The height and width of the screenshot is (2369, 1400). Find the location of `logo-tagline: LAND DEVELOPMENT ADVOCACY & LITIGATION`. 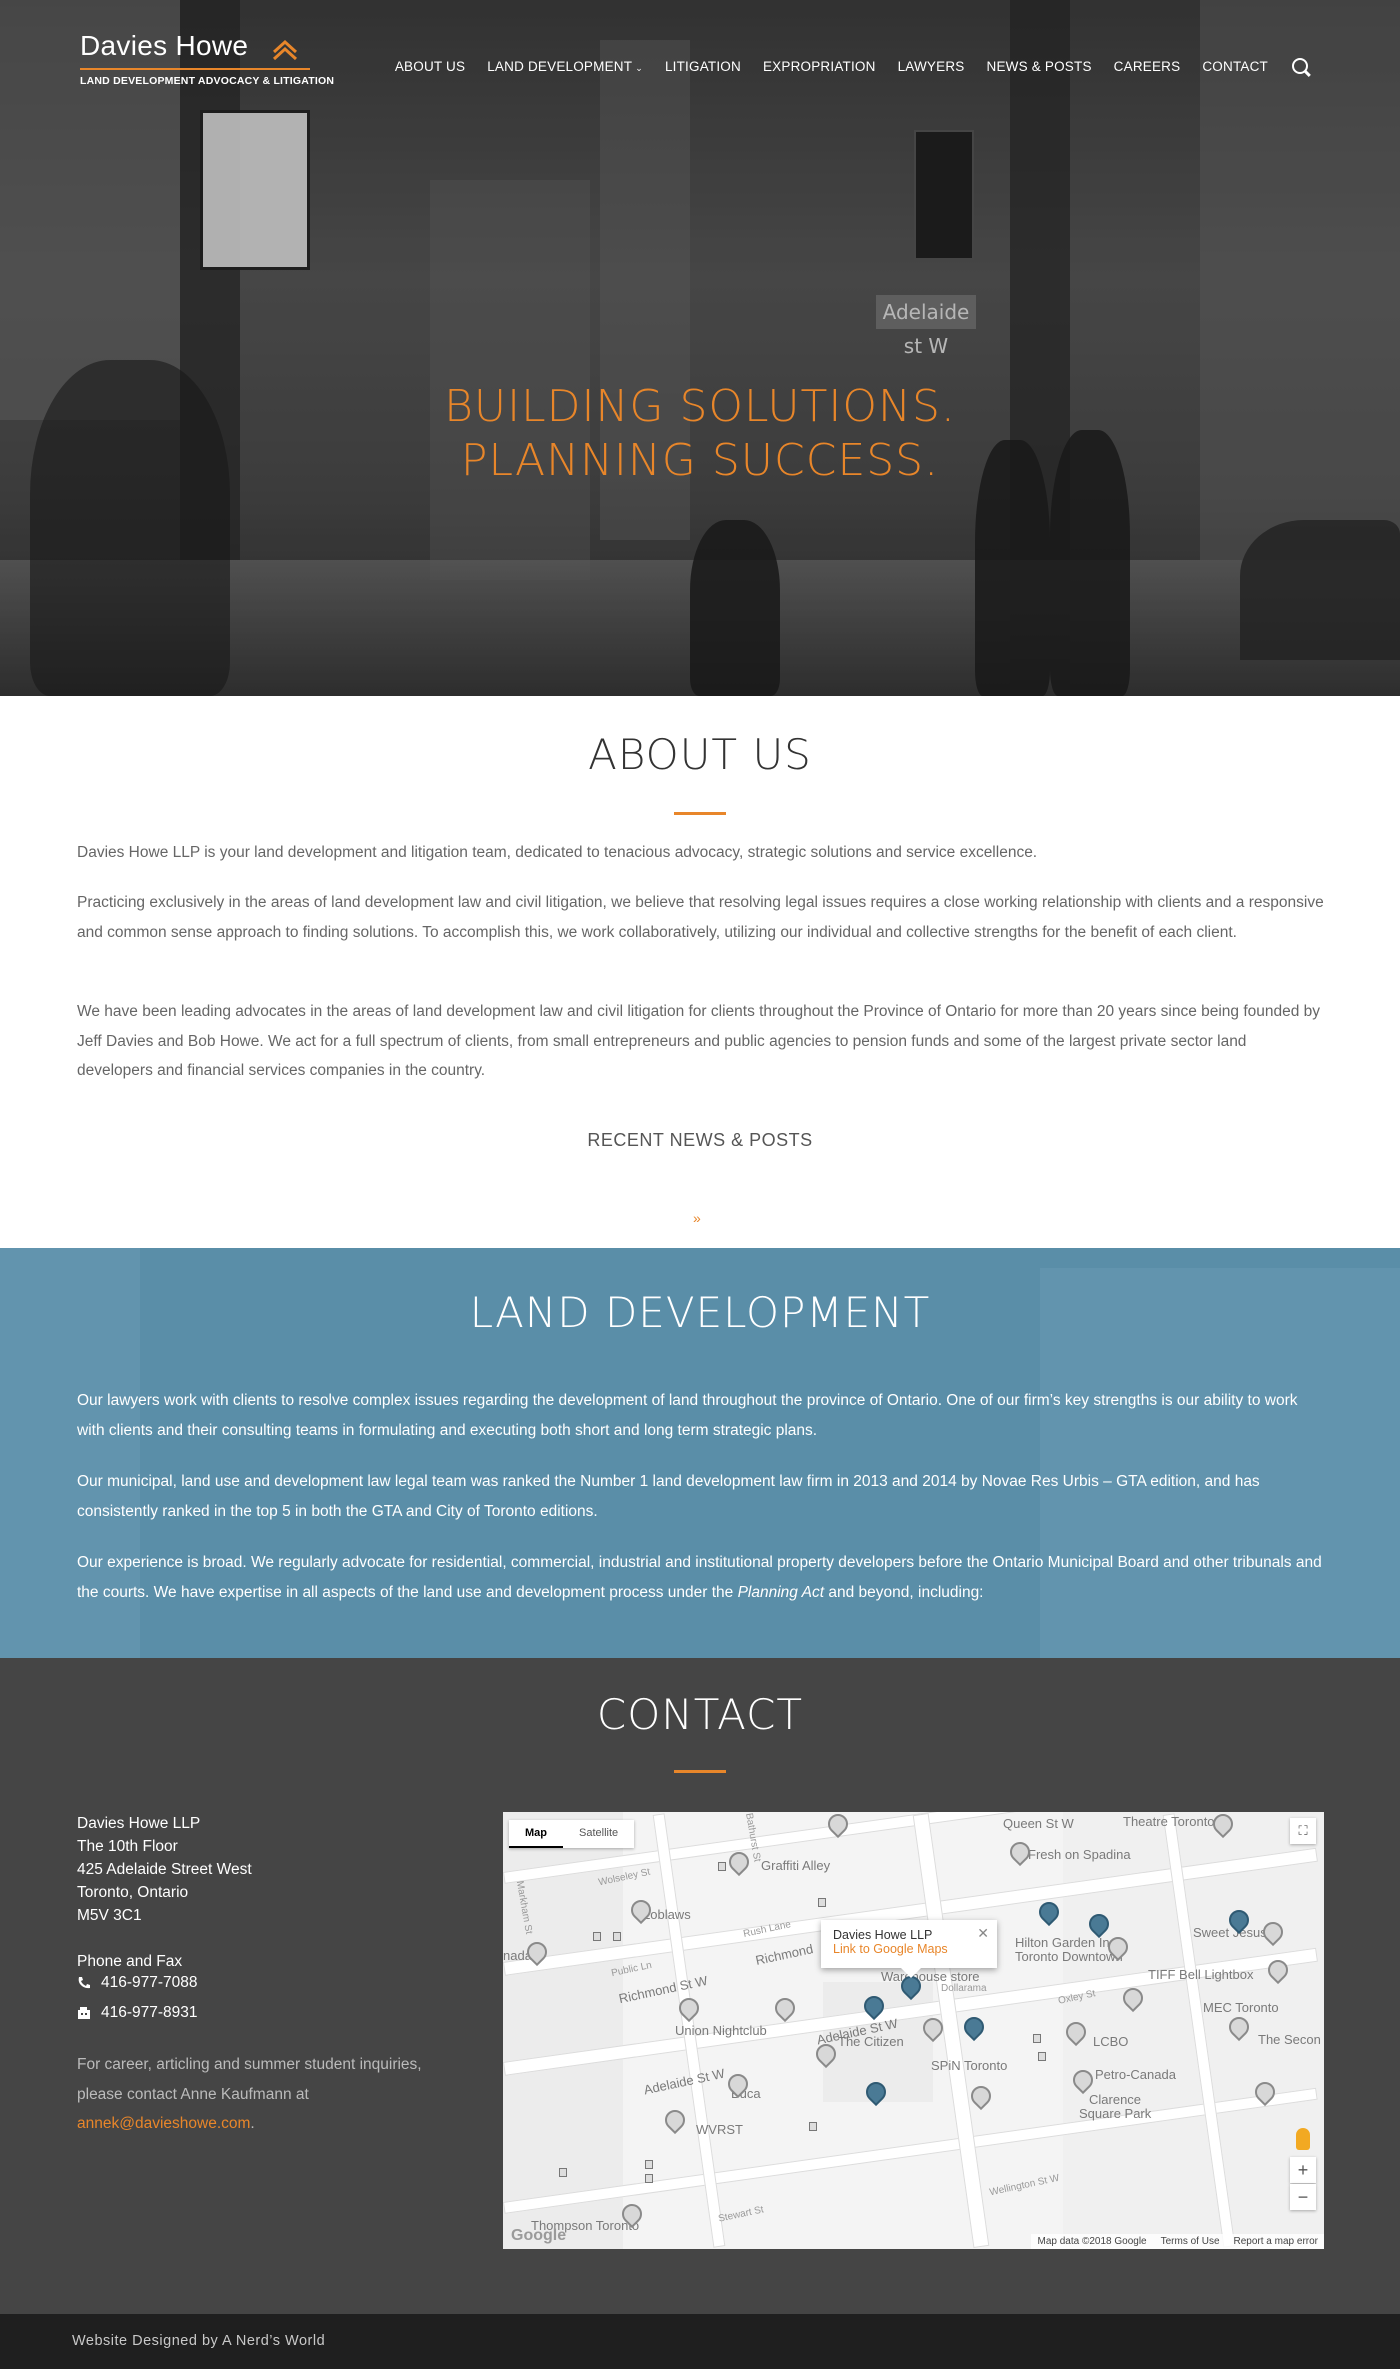

logo-tagline: LAND DEVELOPMENT ADVOCACY & LITIGATION is located at coordinates (207, 81).